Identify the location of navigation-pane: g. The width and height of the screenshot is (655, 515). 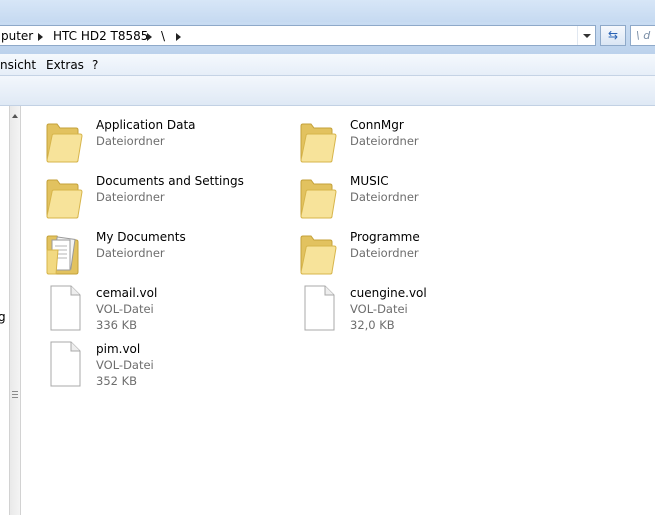
(4, 310).